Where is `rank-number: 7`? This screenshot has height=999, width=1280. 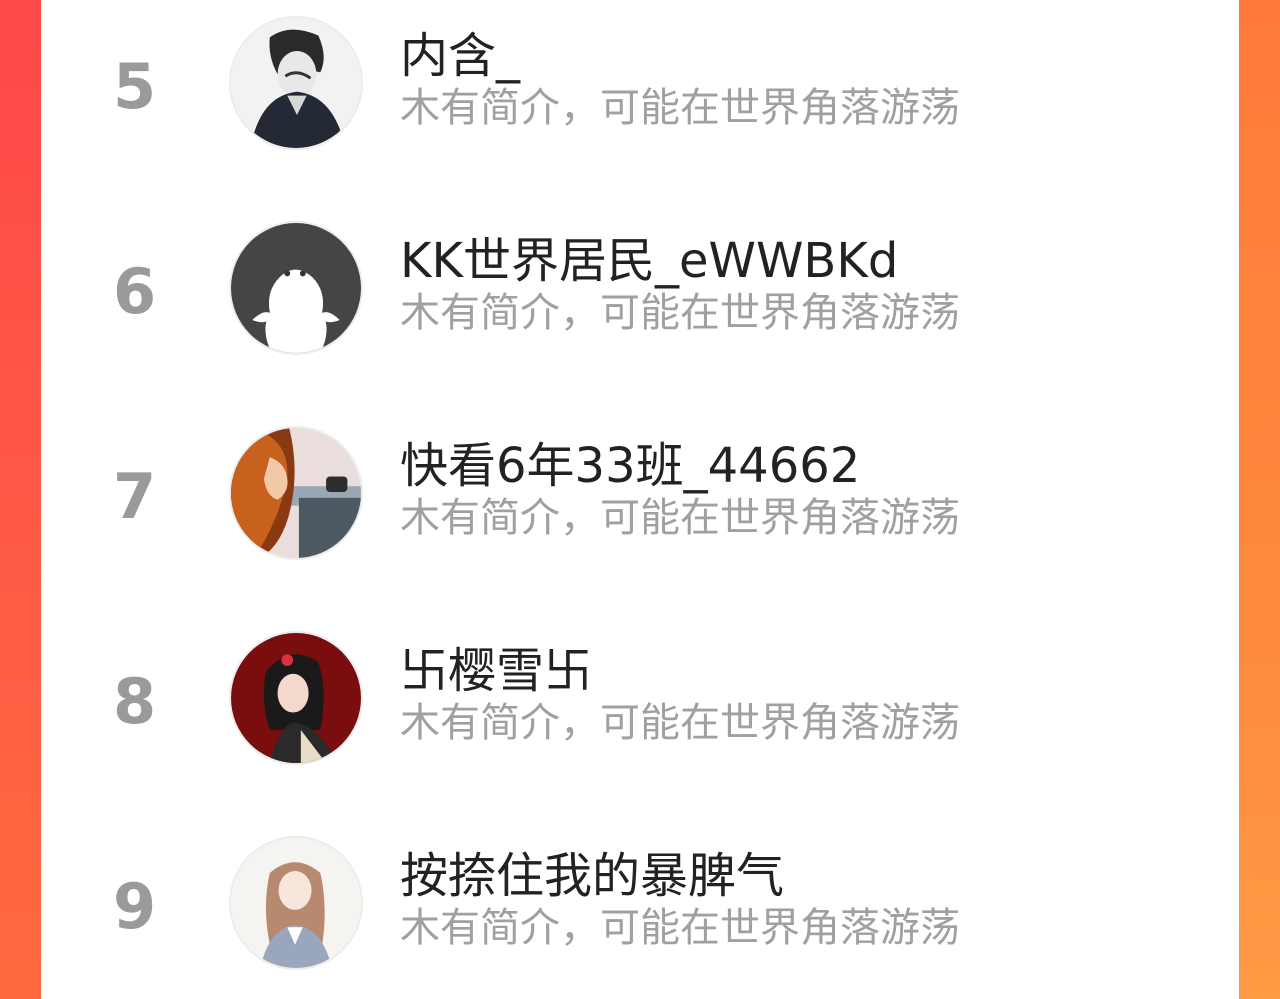
rank-number: 7 is located at coordinates (135, 496).